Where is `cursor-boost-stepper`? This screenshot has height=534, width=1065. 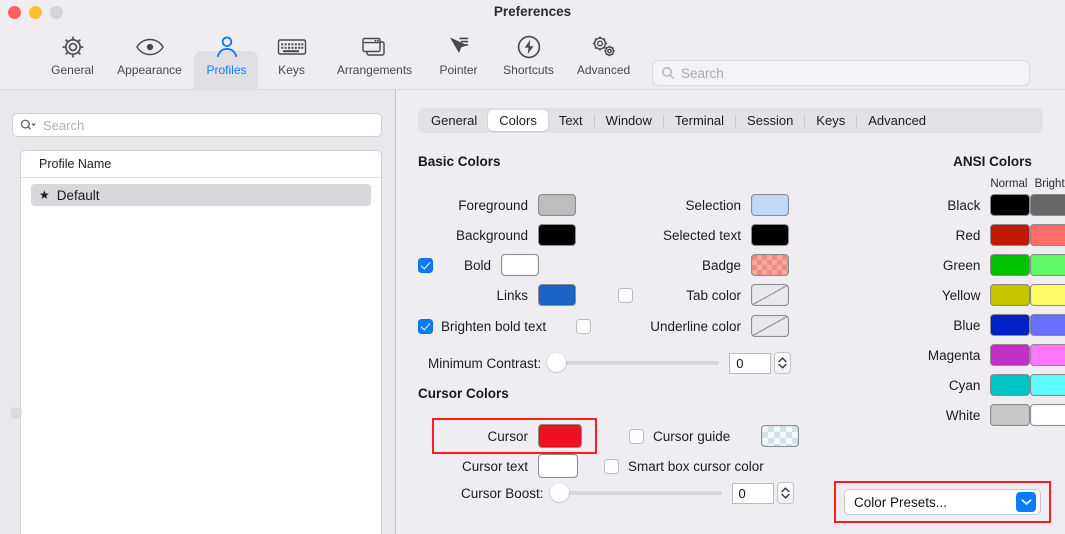
cursor-boost-stepper is located at coordinates (785, 493).